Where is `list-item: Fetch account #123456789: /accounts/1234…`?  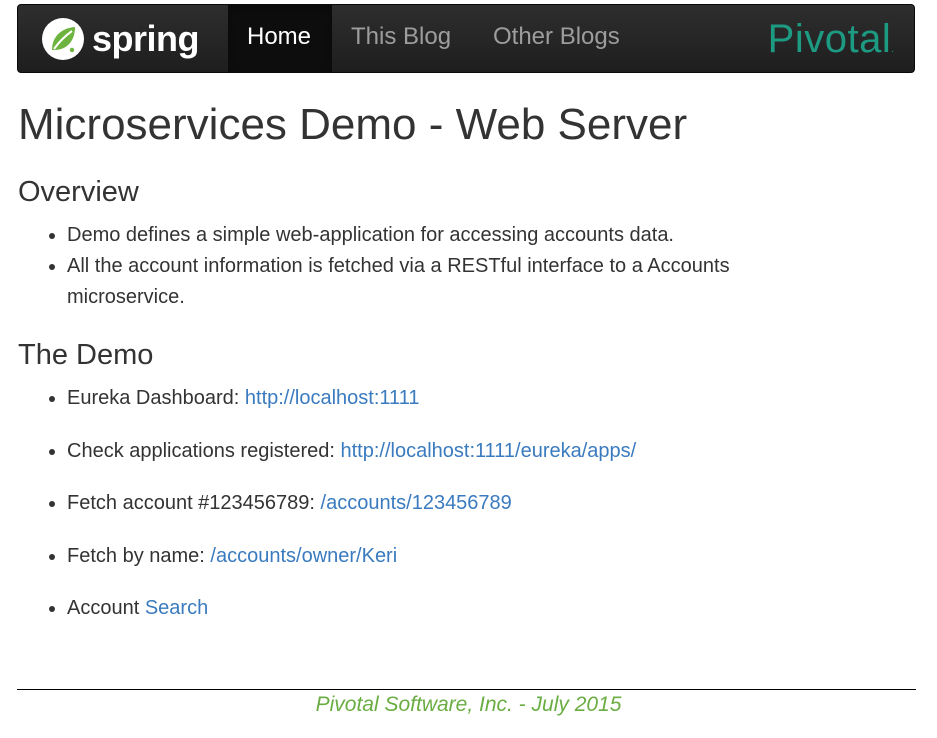
list-item: Fetch account #123456789: /accounts/1234… is located at coordinates (447, 503).